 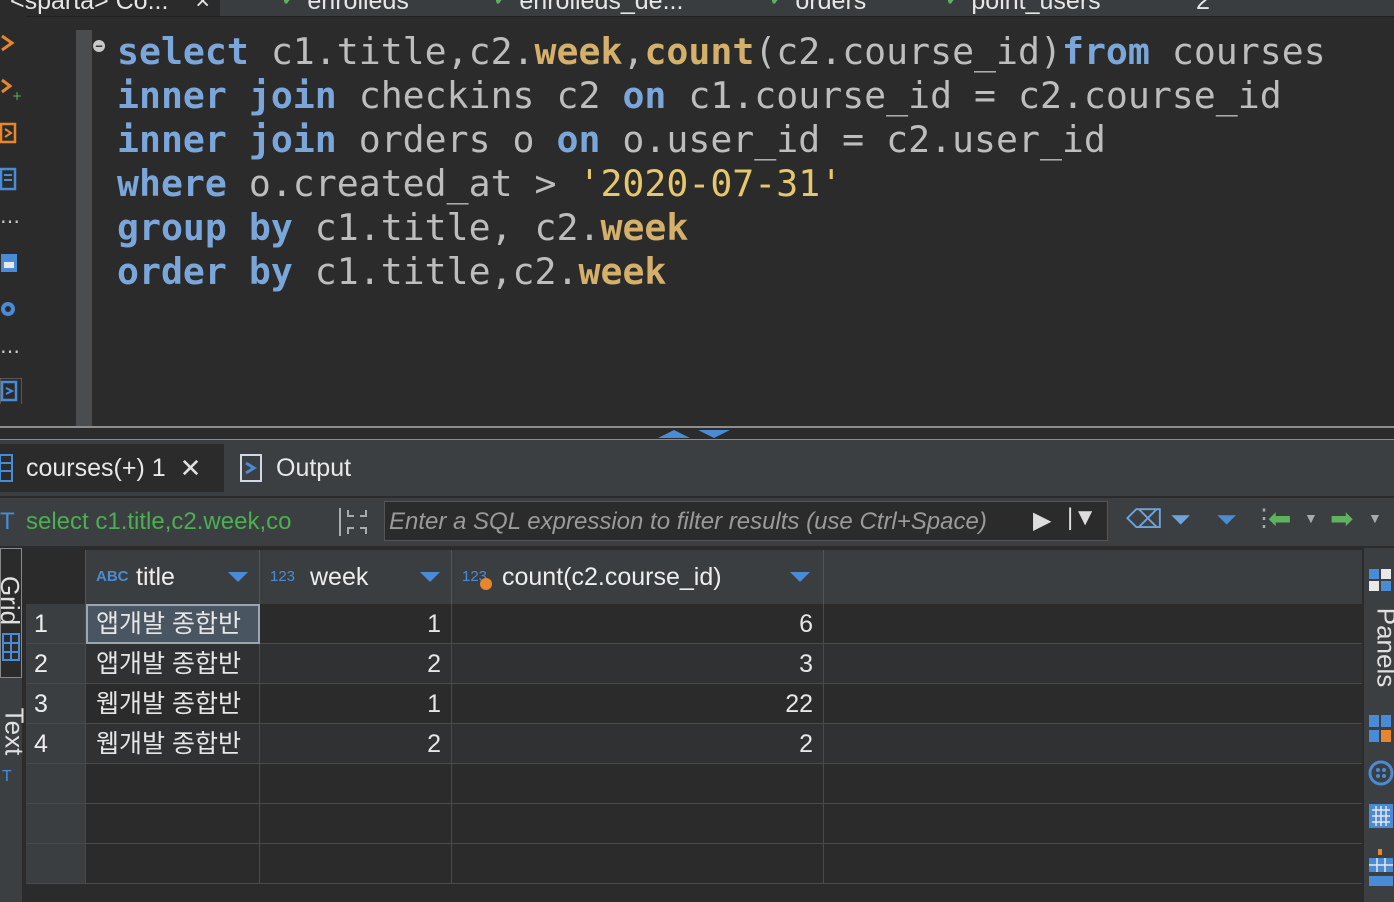 What do you see at coordinates (7, 776) in the screenshot?
I see `text-icon: T` at bounding box center [7, 776].